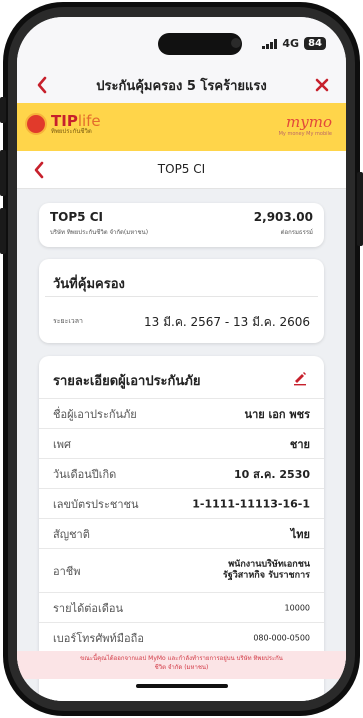 The height and width of the screenshot is (718, 363). What do you see at coordinates (181, 637) in the screenshot?
I see `detail-row-mobile: เบอร์โทรศัพท์มือถือ 080-000-0500` at bounding box center [181, 637].